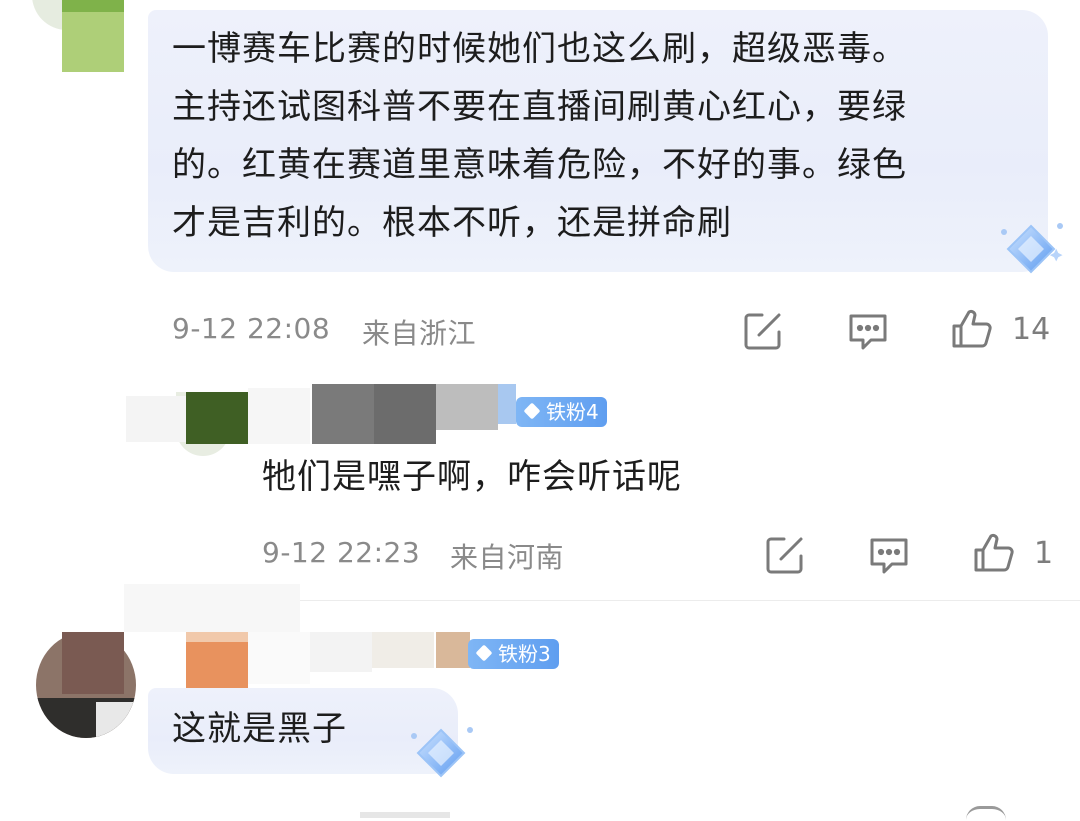  I want to click on comment-3-avatar-shirt, so click(116, 720).